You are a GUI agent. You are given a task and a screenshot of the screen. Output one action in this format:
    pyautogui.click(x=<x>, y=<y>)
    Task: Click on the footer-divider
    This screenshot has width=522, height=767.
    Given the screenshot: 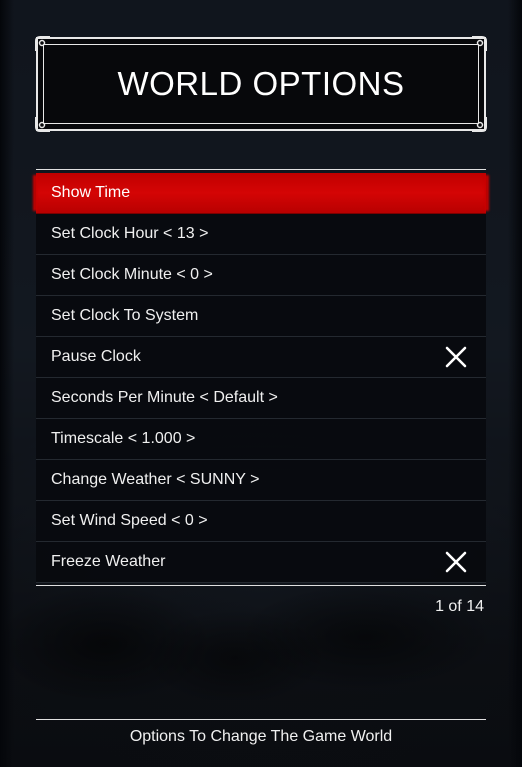 What is the action you would take?
    pyautogui.click(x=261, y=719)
    